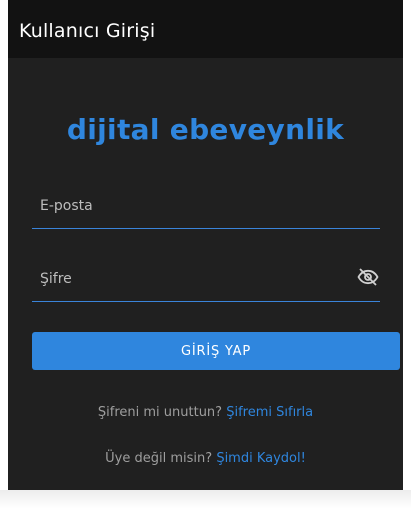 This screenshot has height=509, width=411. I want to click on app-bar-title: Kullanıcı Girişi, so click(87, 31).